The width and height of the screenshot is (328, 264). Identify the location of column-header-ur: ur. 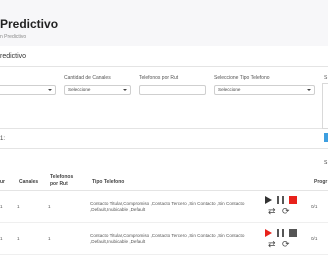
(2, 182).